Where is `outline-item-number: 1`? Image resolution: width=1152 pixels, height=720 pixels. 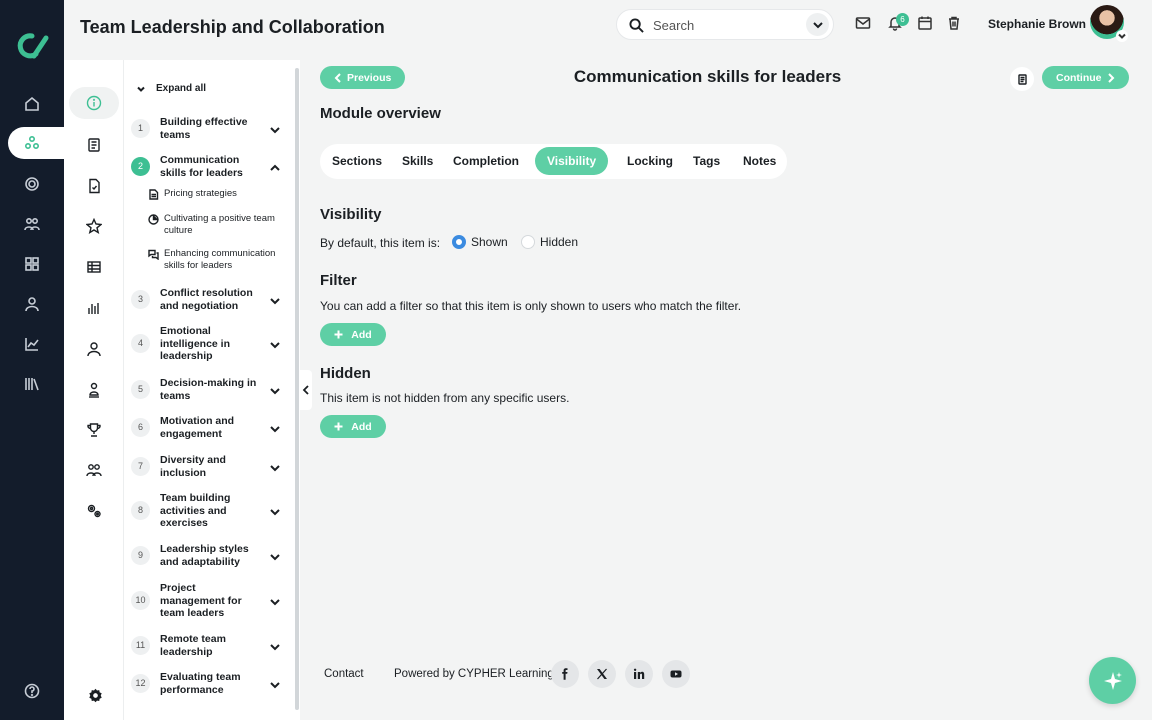 outline-item-number: 1 is located at coordinates (140, 128).